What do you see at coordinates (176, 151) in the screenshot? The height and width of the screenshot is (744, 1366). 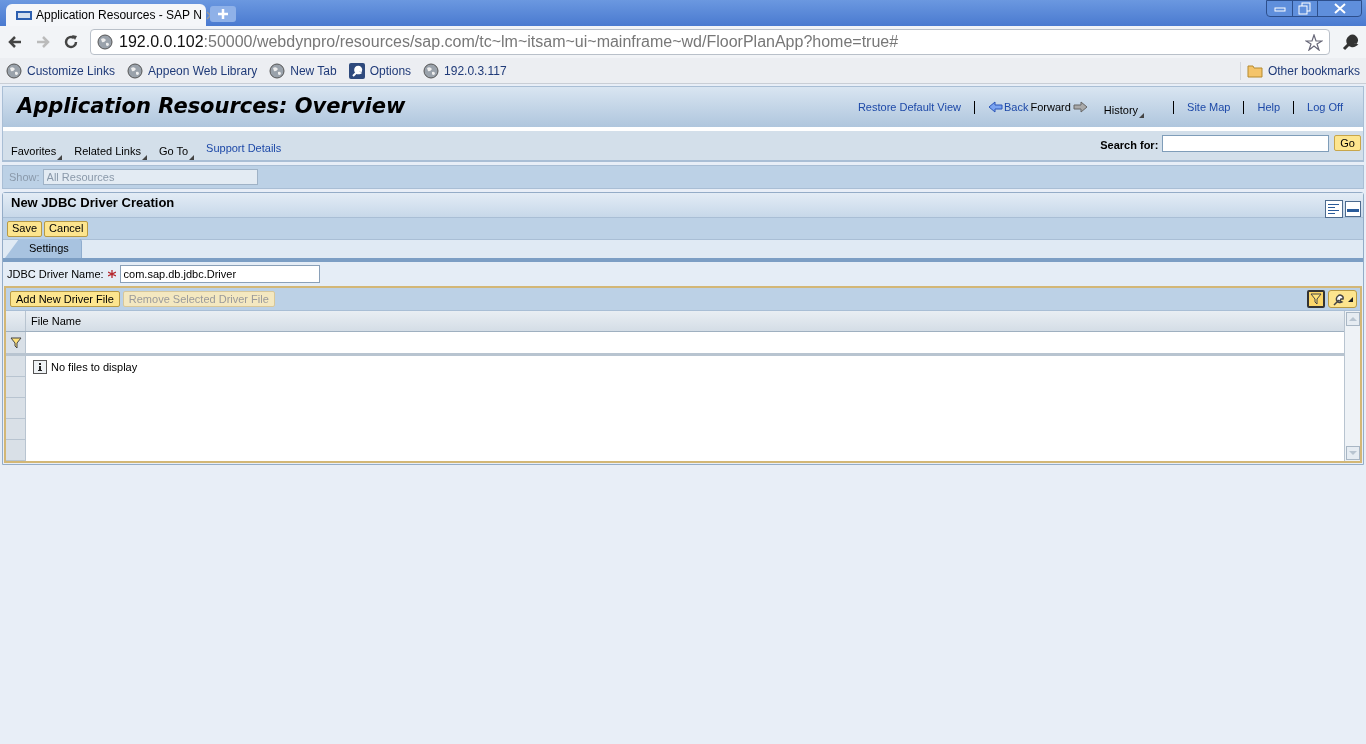 I see `menu-button: Go To` at bounding box center [176, 151].